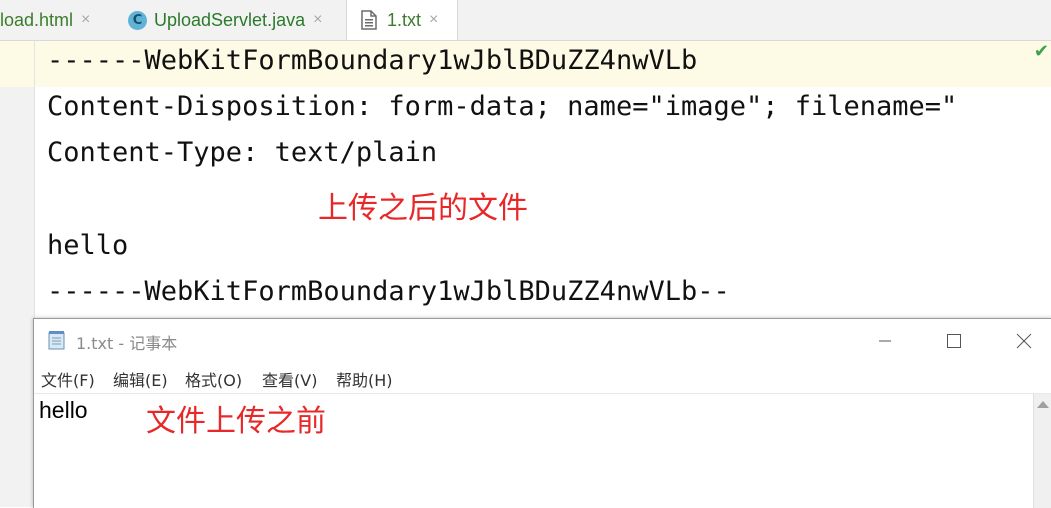  I want to click on vertical-scrollbar, so click(1042, 451).